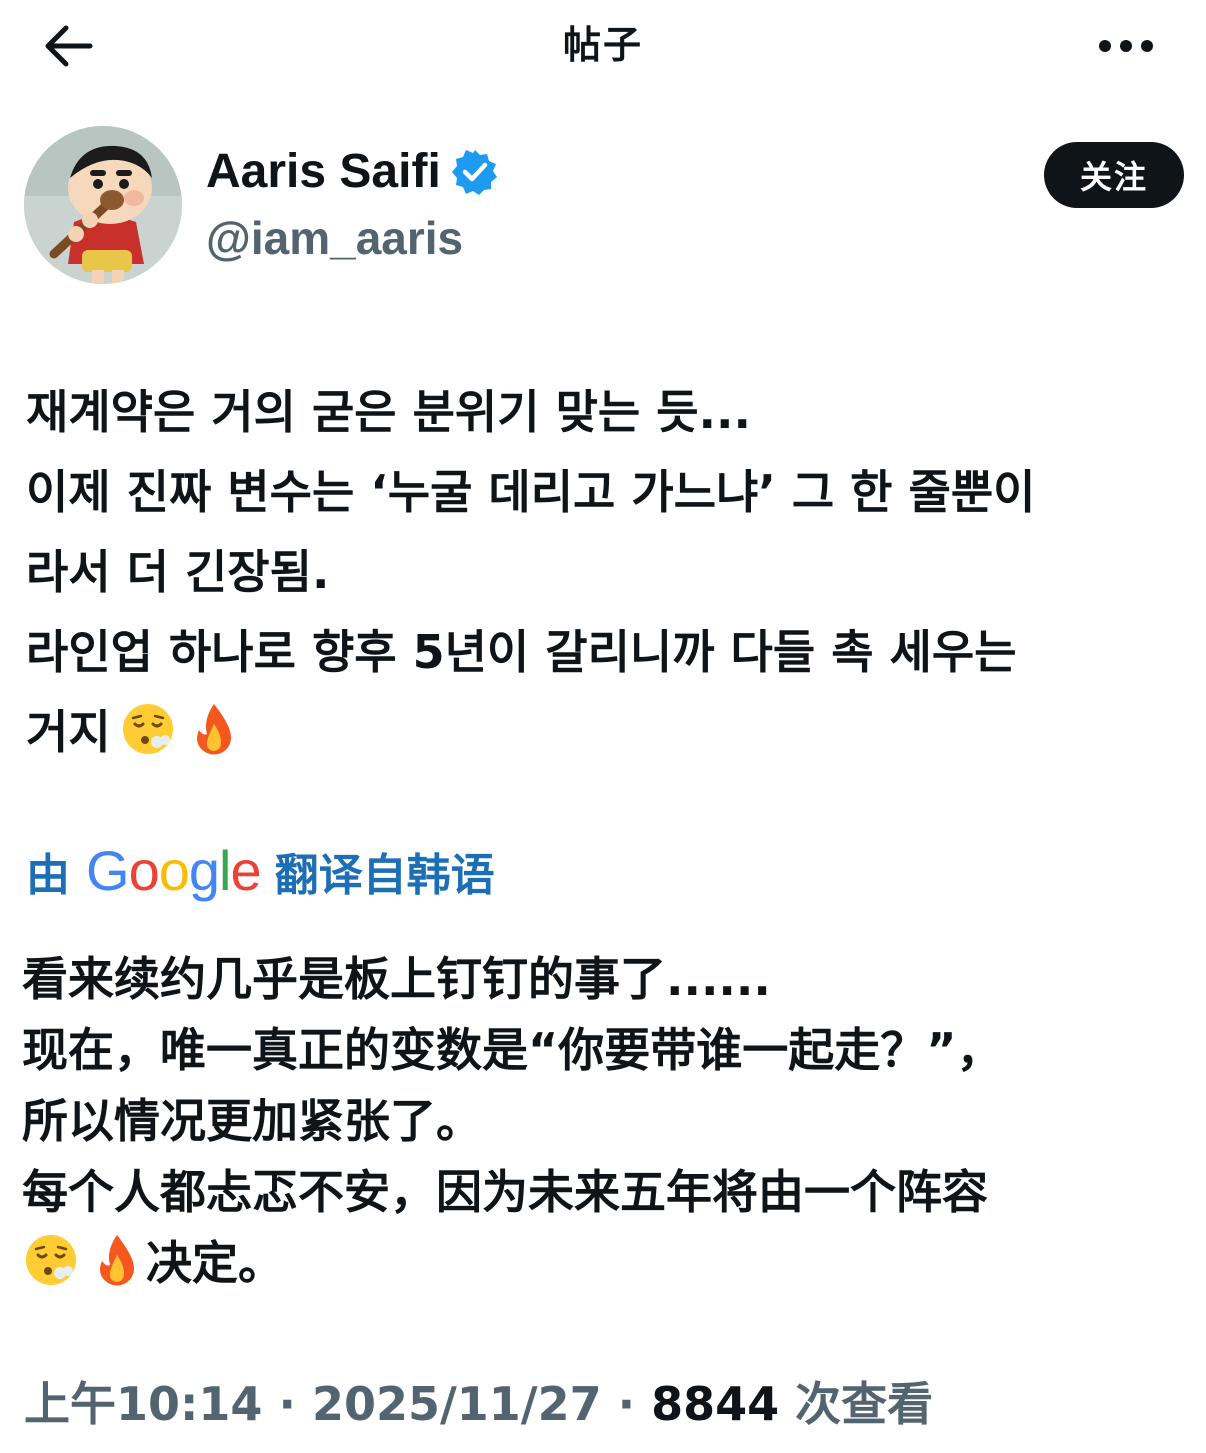 This screenshot has width=1206, height=1453. What do you see at coordinates (521, 652) in the screenshot?
I see `post-line: 라인업 하나로 향후 5년이 갈리니까 다들 촉 세우는` at bounding box center [521, 652].